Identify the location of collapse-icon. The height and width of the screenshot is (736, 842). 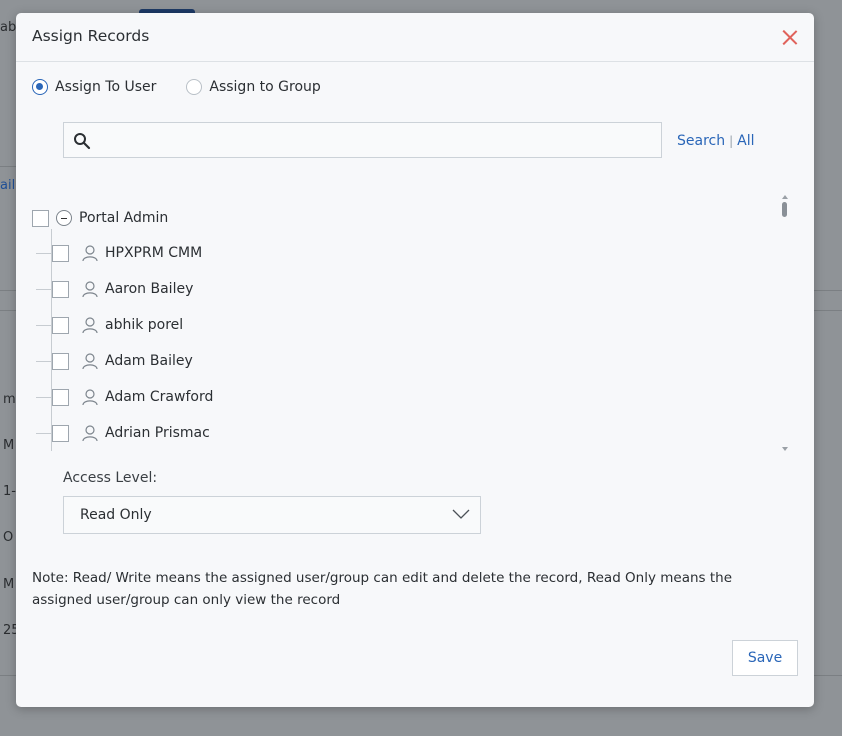
(64, 218).